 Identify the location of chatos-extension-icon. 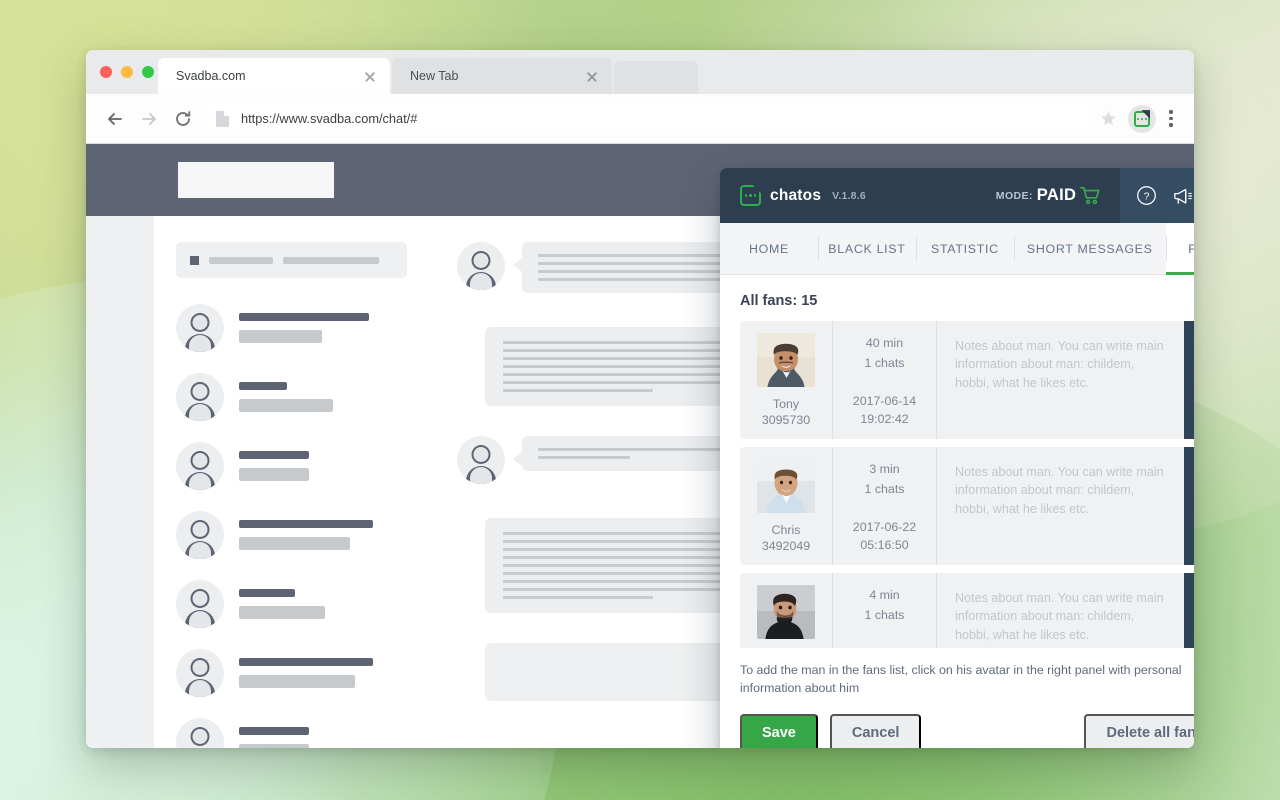
(1142, 118).